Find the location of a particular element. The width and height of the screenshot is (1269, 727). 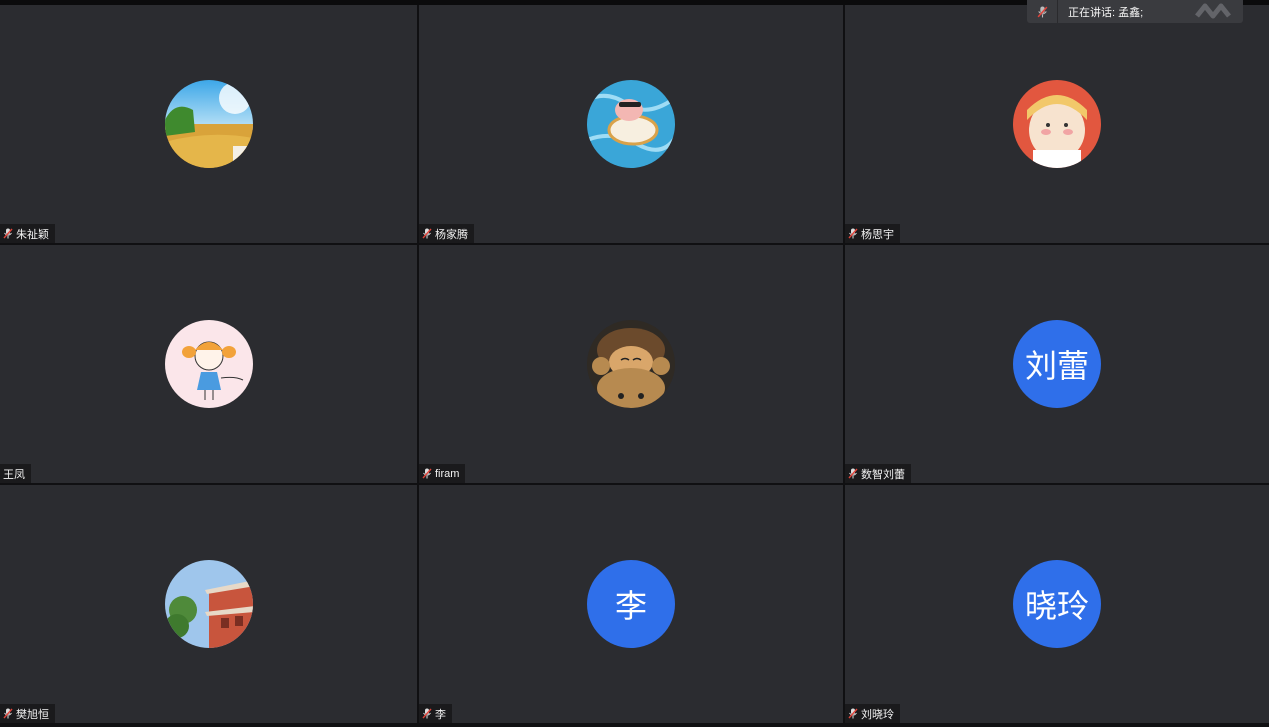

participant-name-tag: 樊旭恒 is located at coordinates (27, 713).